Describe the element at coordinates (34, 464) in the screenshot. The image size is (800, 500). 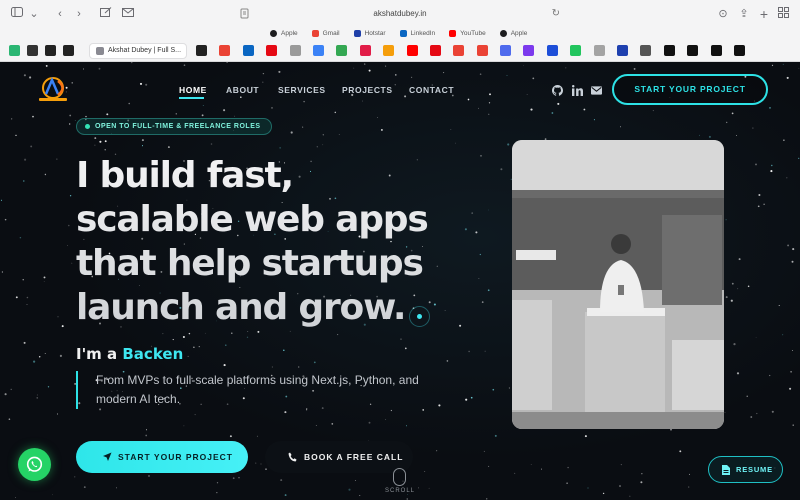
I see `whatsapp-chat-button` at that location.